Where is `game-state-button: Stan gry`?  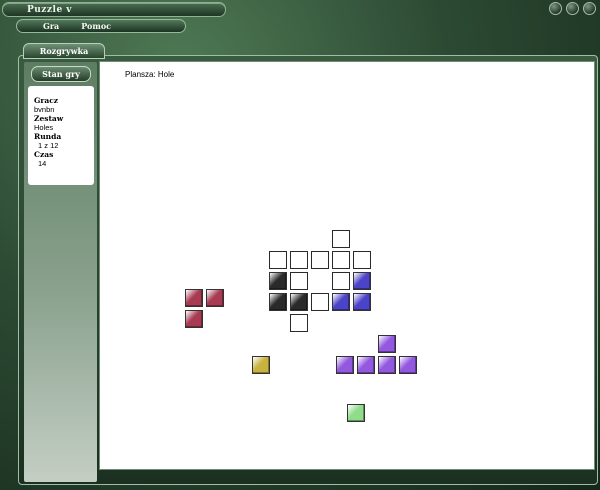
game-state-button: Stan gry is located at coordinates (61, 74).